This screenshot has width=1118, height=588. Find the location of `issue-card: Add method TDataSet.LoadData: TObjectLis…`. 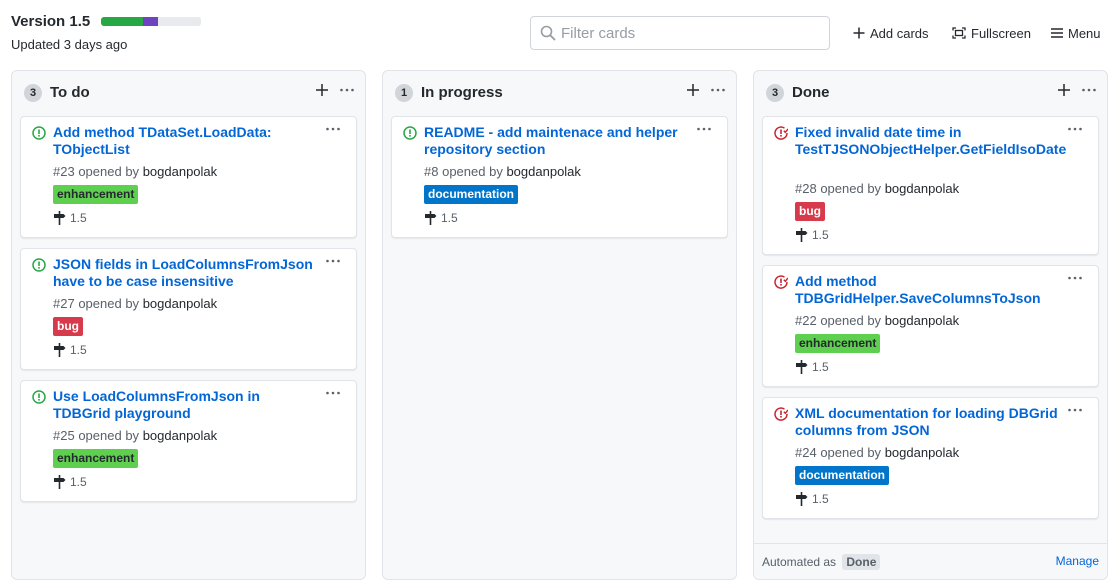

issue-card: Add method TDataSet.LoadData: TObjectLis… is located at coordinates (188, 177).